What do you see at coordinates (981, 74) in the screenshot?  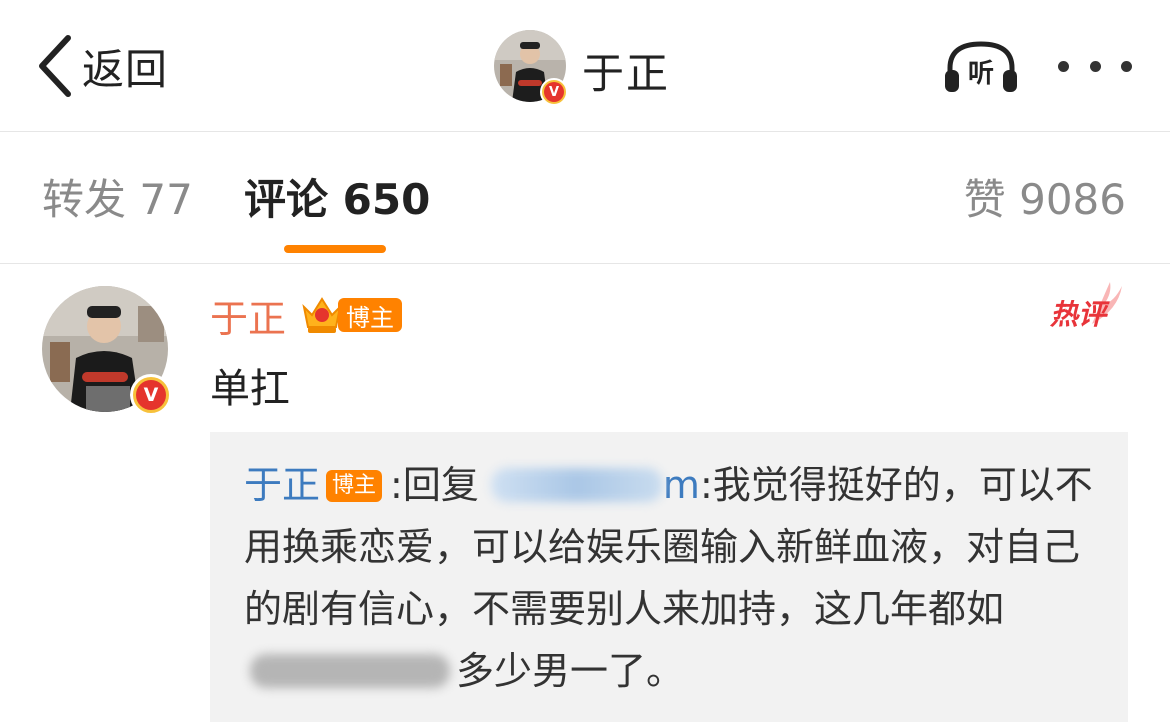 I see `listen-label: 听` at bounding box center [981, 74].